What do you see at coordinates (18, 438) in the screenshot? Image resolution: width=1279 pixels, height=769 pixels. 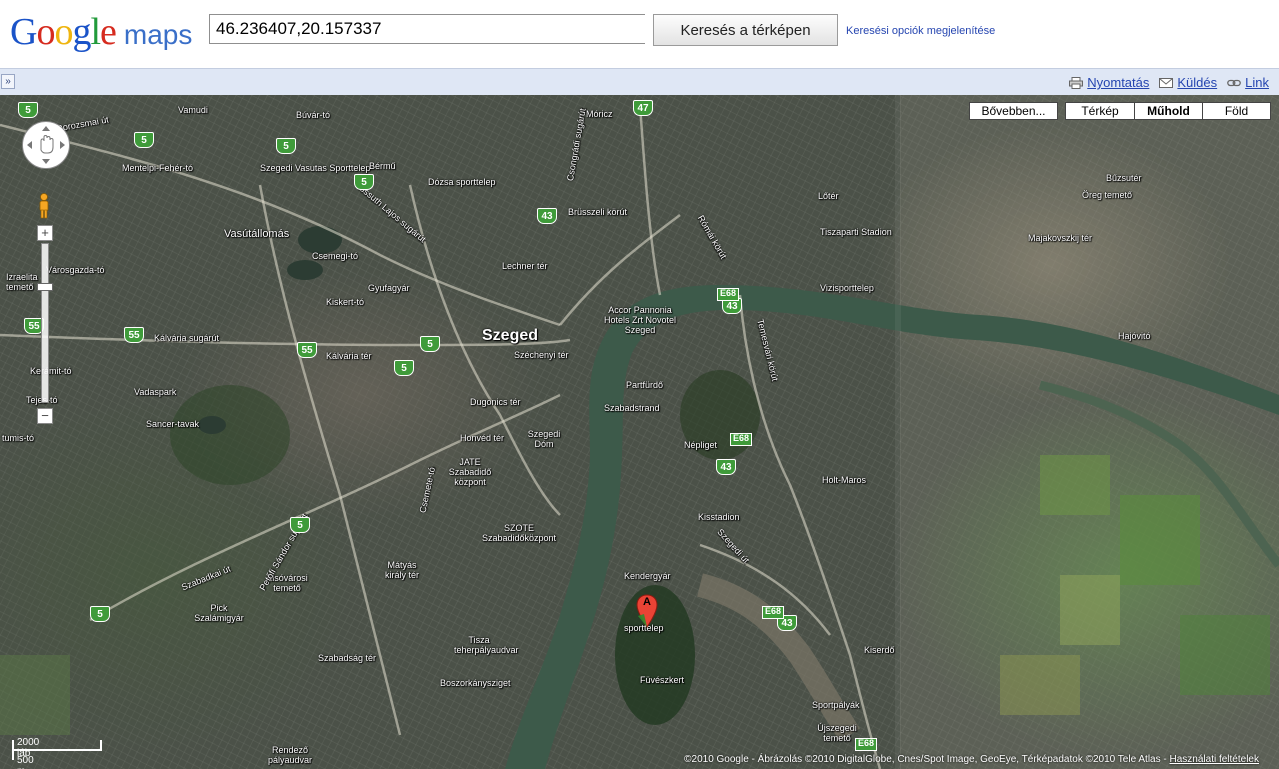 I see `map-label: tumis-tó` at bounding box center [18, 438].